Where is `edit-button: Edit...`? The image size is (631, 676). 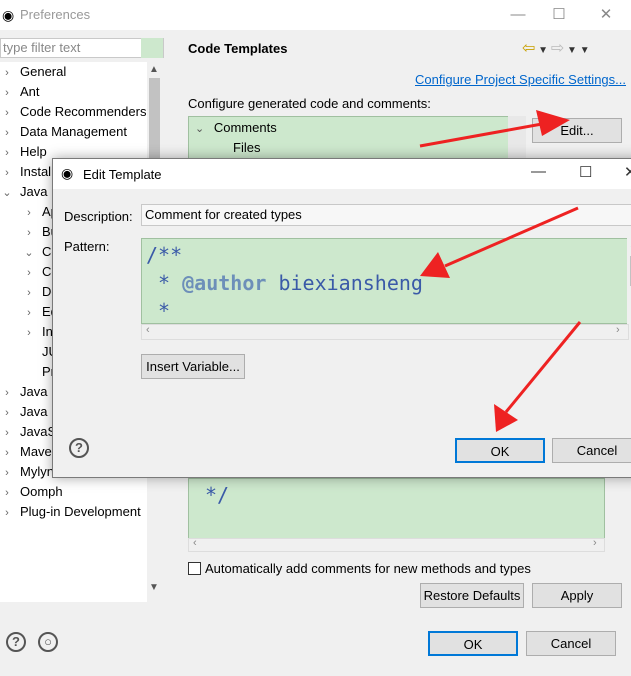 edit-button: Edit... is located at coordinates (577, 130).